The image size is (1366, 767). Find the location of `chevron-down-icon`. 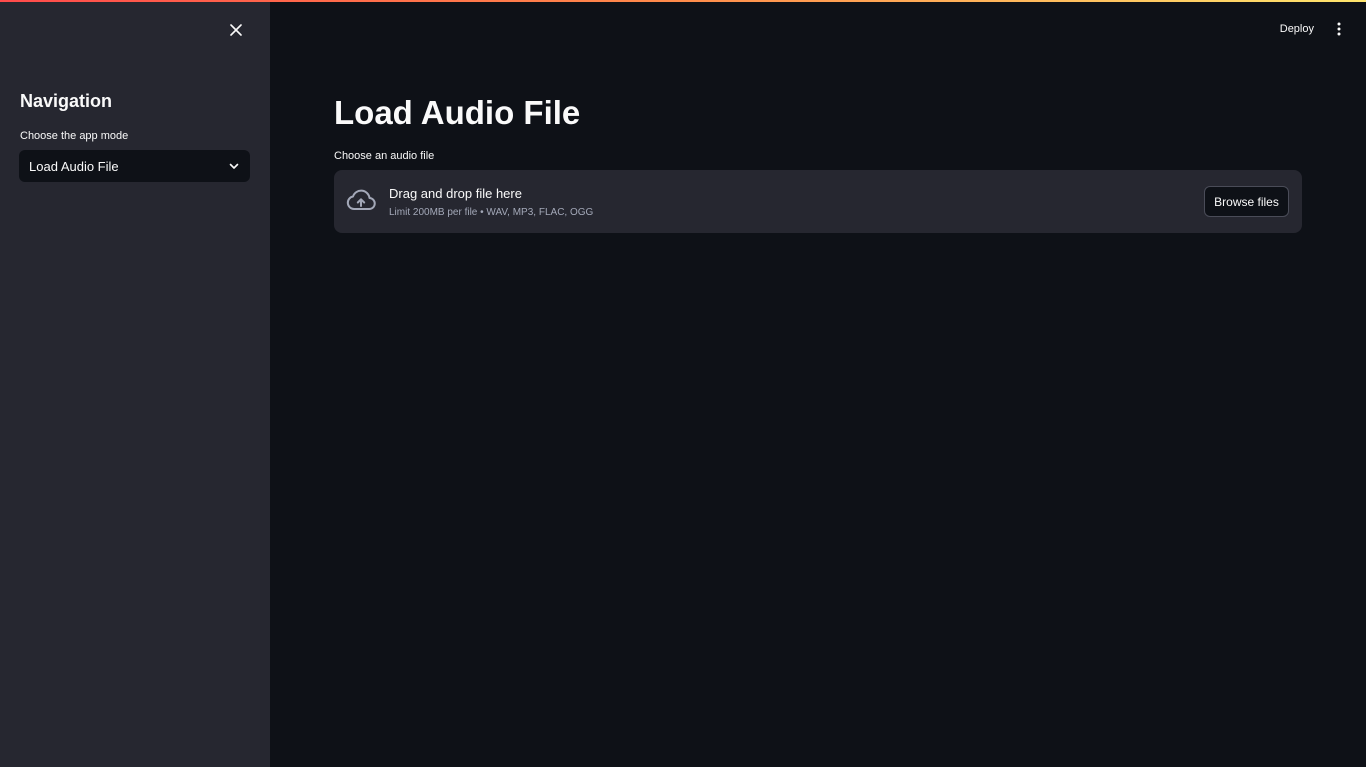

chevron-down-icon is located at coordinates (234, 166).